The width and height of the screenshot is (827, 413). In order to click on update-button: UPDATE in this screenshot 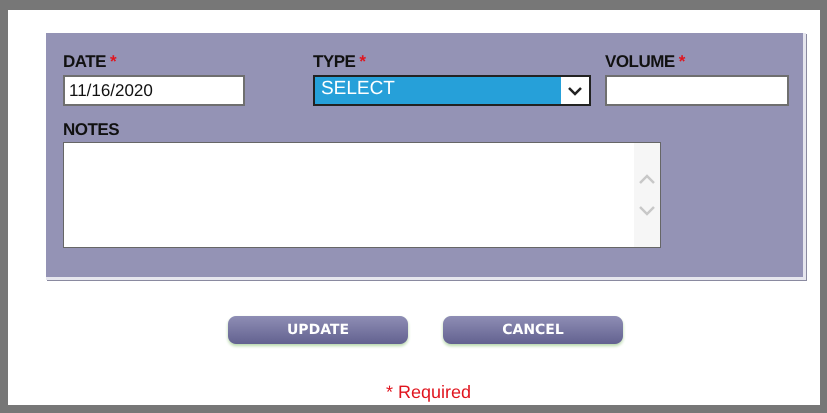, I will do `click(318, 330)`.